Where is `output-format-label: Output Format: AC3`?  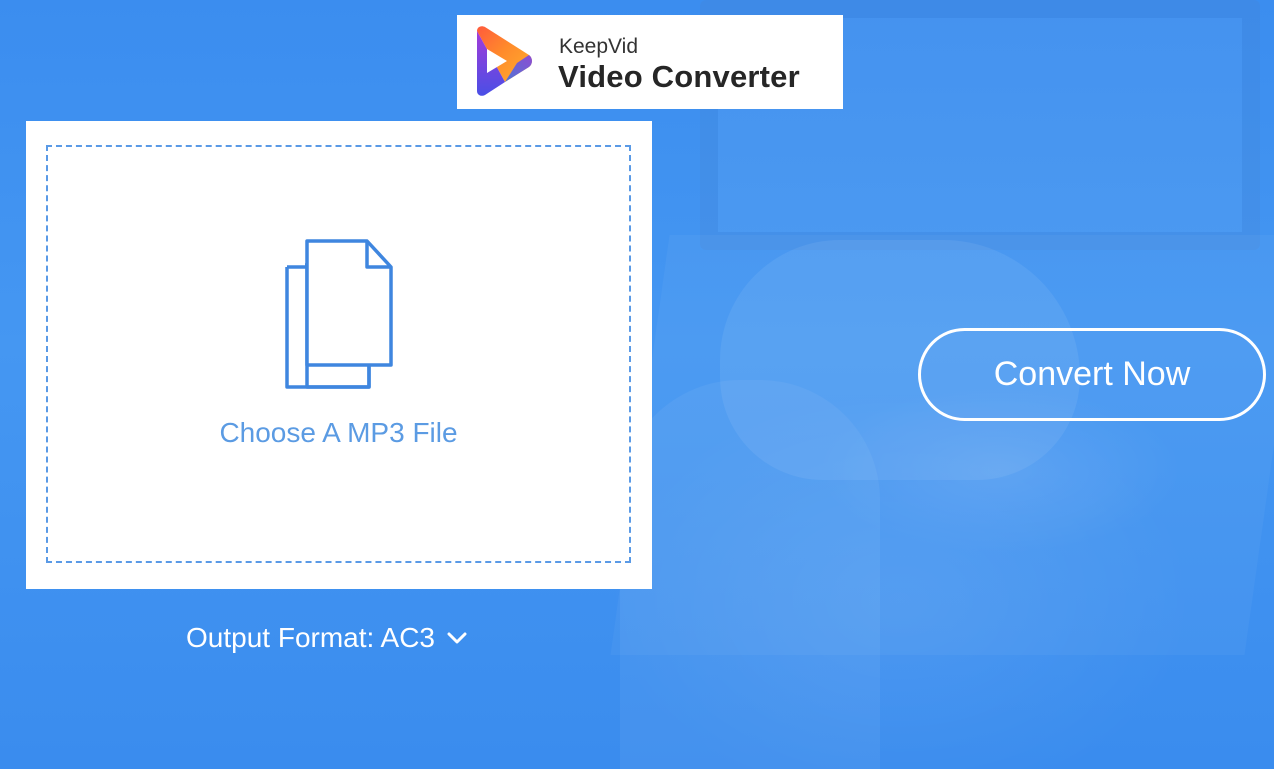 output-format-label: Output Format: AC3 is located at coordinates (310, 637).